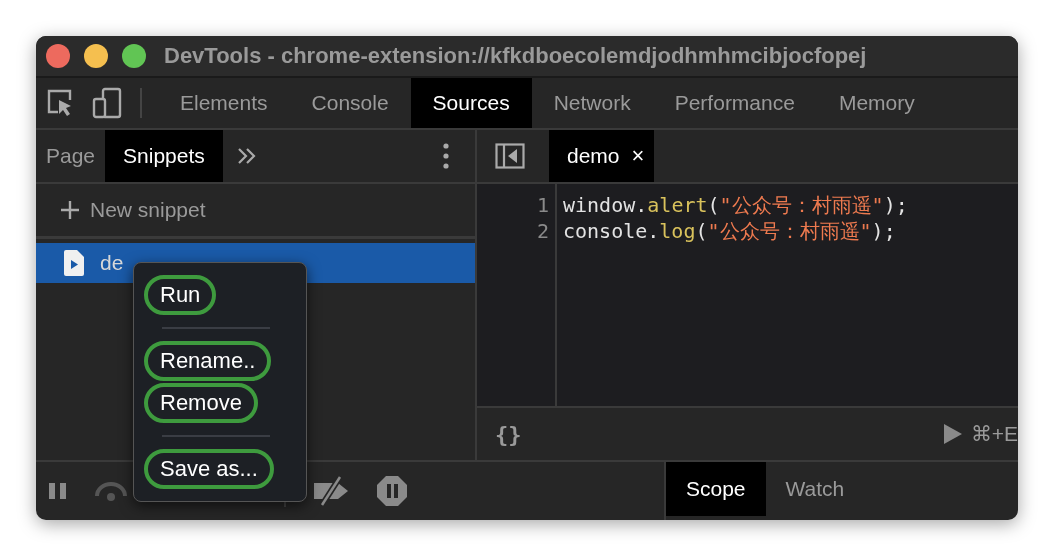 The height and width of the screenshot is (556, 1054). Describe the element at coordinates (735, 205) in the screenshot. I see `code-line: window.alert("公众号：村雨遥");` at that location.